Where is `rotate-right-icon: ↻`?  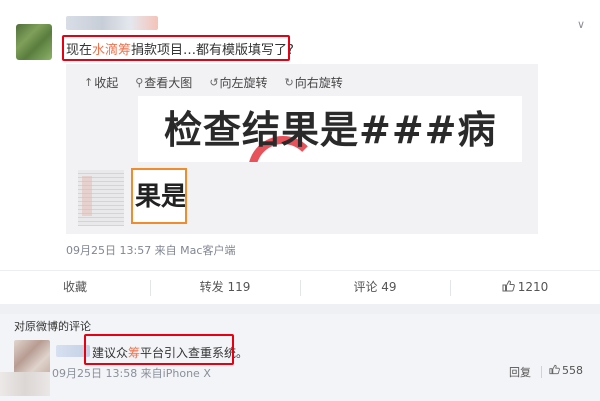 rotate-right-icon: ↻ is located at coordinates (289, 82).